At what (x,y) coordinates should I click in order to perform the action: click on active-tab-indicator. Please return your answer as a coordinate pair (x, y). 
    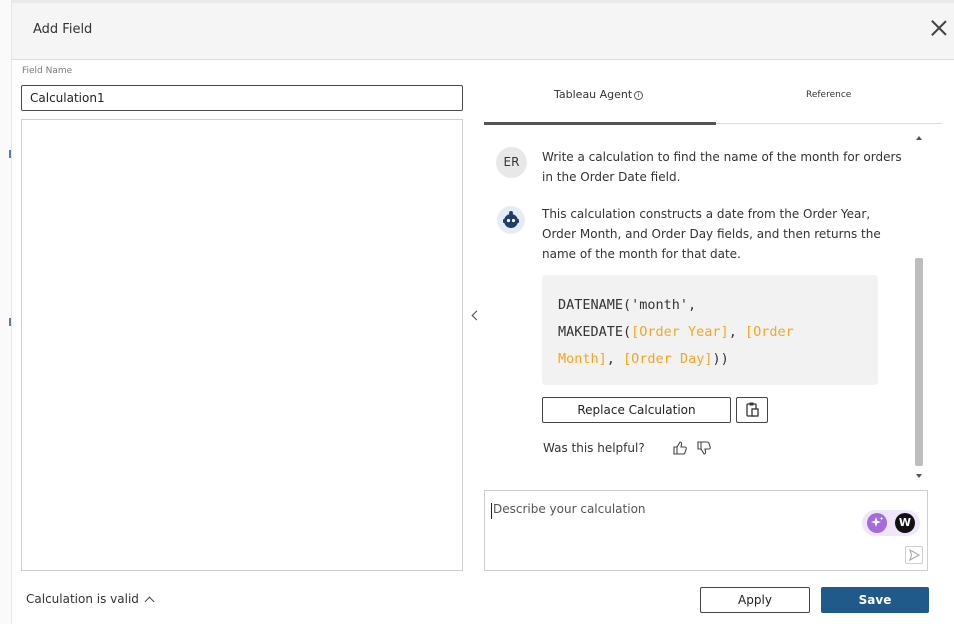
    Looking at the image, I should click on (600, 123).